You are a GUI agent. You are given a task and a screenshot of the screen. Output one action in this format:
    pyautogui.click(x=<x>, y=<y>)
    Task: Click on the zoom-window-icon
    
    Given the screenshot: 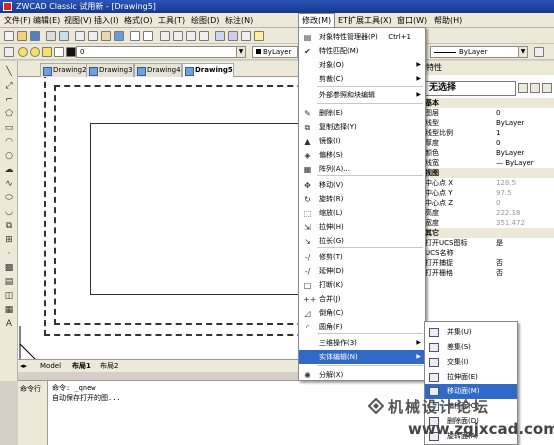 What is the action you would take?
    pyautogui.click(x=191, y=36)
    